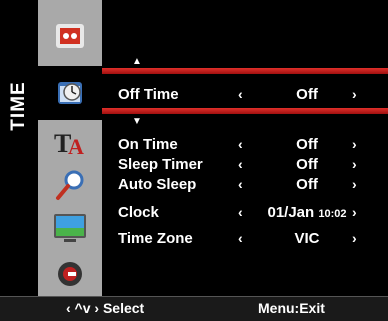 This screenshot has width=388, height=321. What do you see at coordinates (332, 214) in the screenshot?
I see `clock-time: 10:02` at bounding box center [332, 214].